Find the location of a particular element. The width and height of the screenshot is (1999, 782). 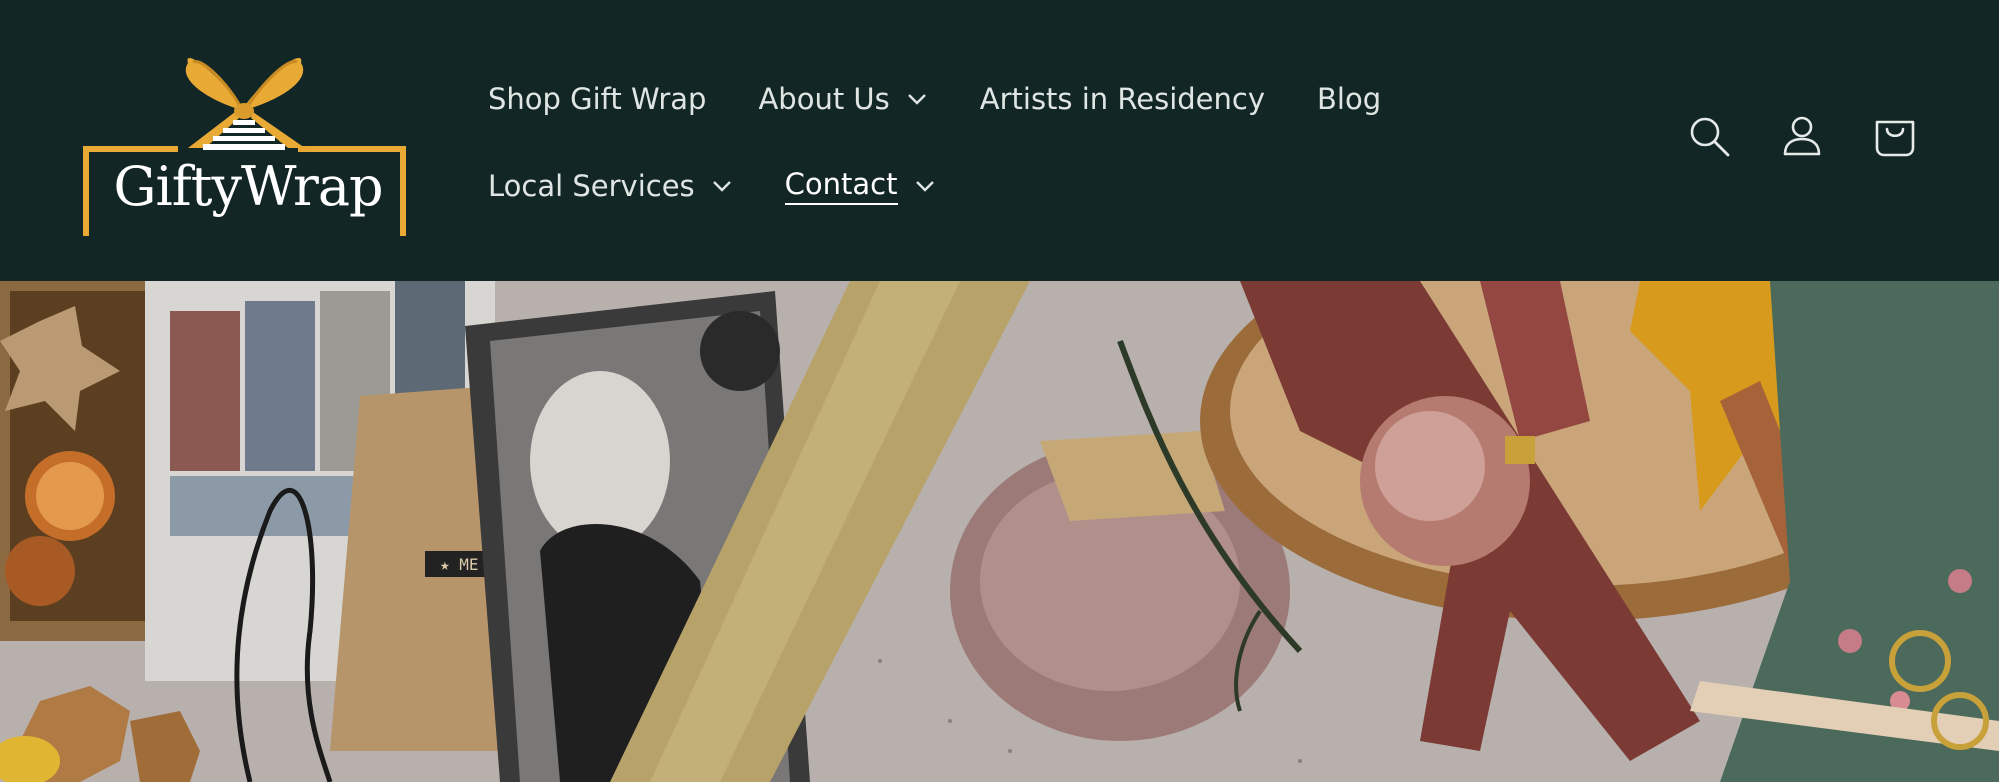

nav-label: Local Services is located at coordinates (591, 186).